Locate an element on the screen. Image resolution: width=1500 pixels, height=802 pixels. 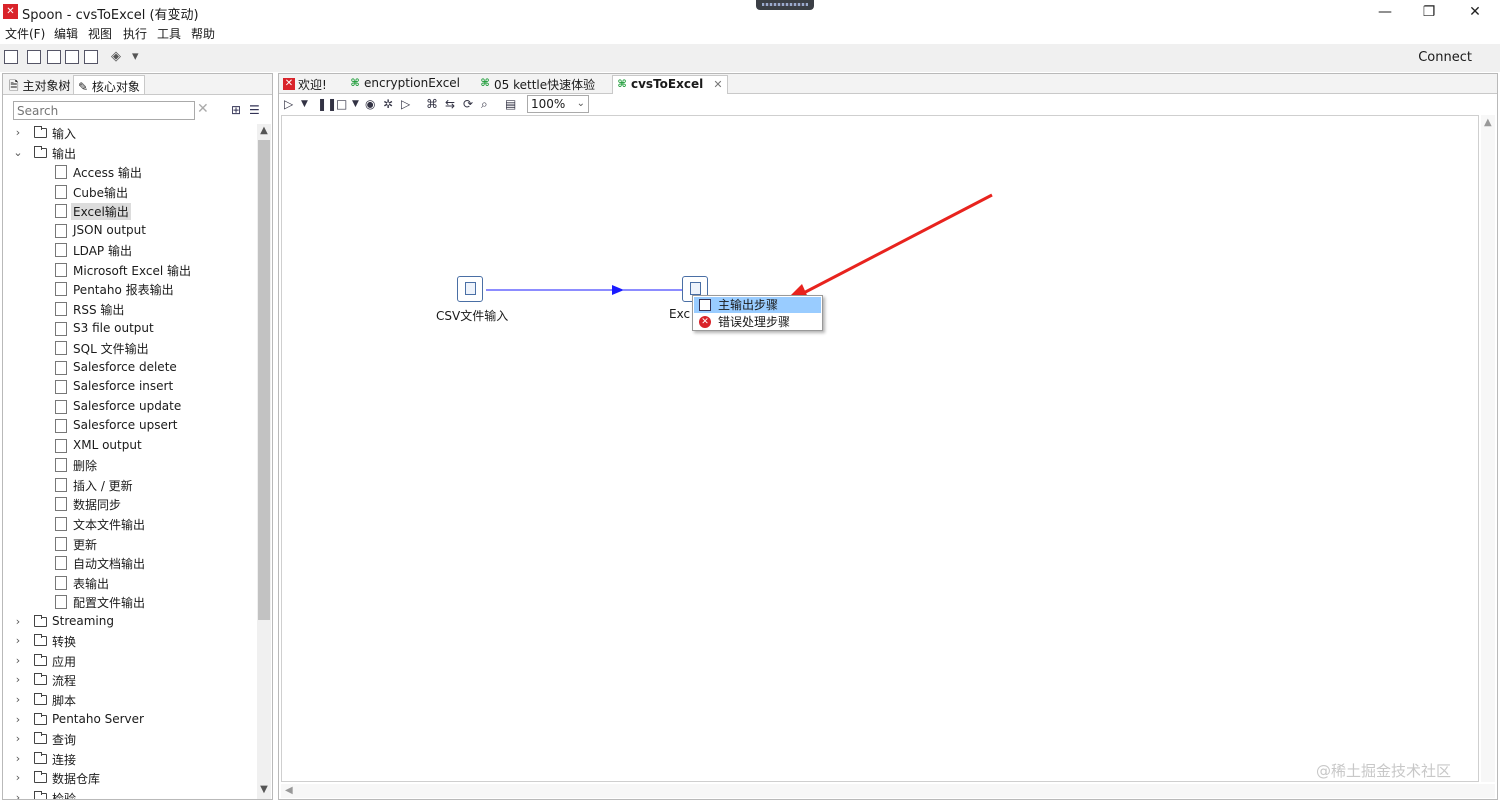
menu-main-output-step: 主输出步骤 is located at coordinates (757, 305).